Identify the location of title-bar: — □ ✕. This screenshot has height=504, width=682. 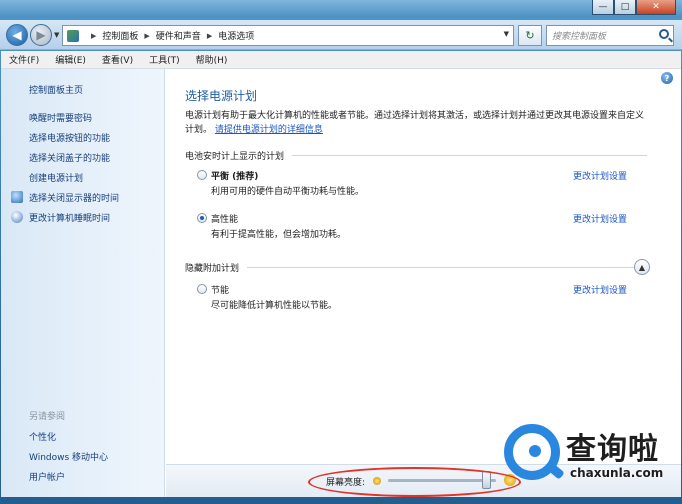
(341, 9).